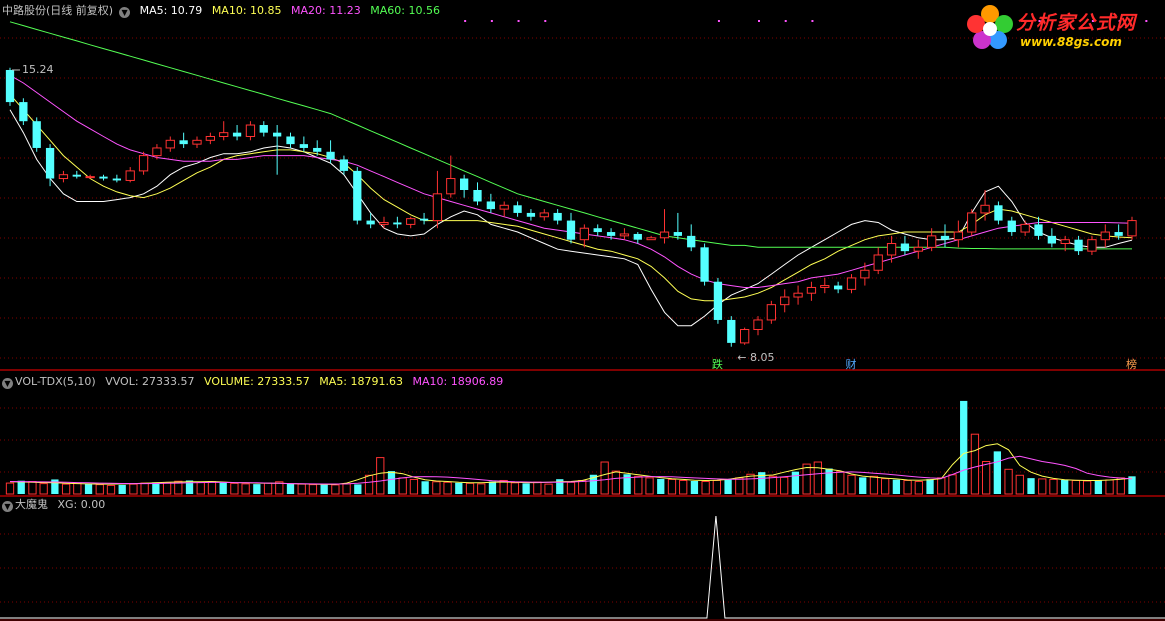 The height and width of the screenshot is (621, 1165). I want to click on flower-logo-icon, so click(990, 27).